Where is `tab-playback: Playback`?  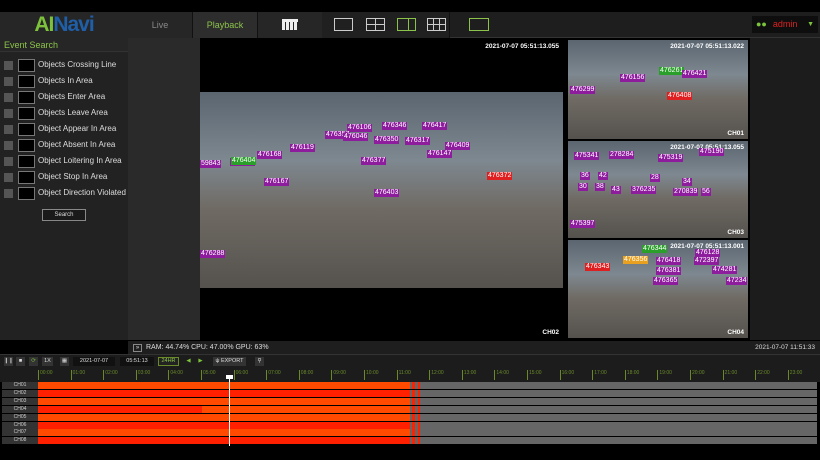
tab-playback: Playback is located at coordinates (225, 25).